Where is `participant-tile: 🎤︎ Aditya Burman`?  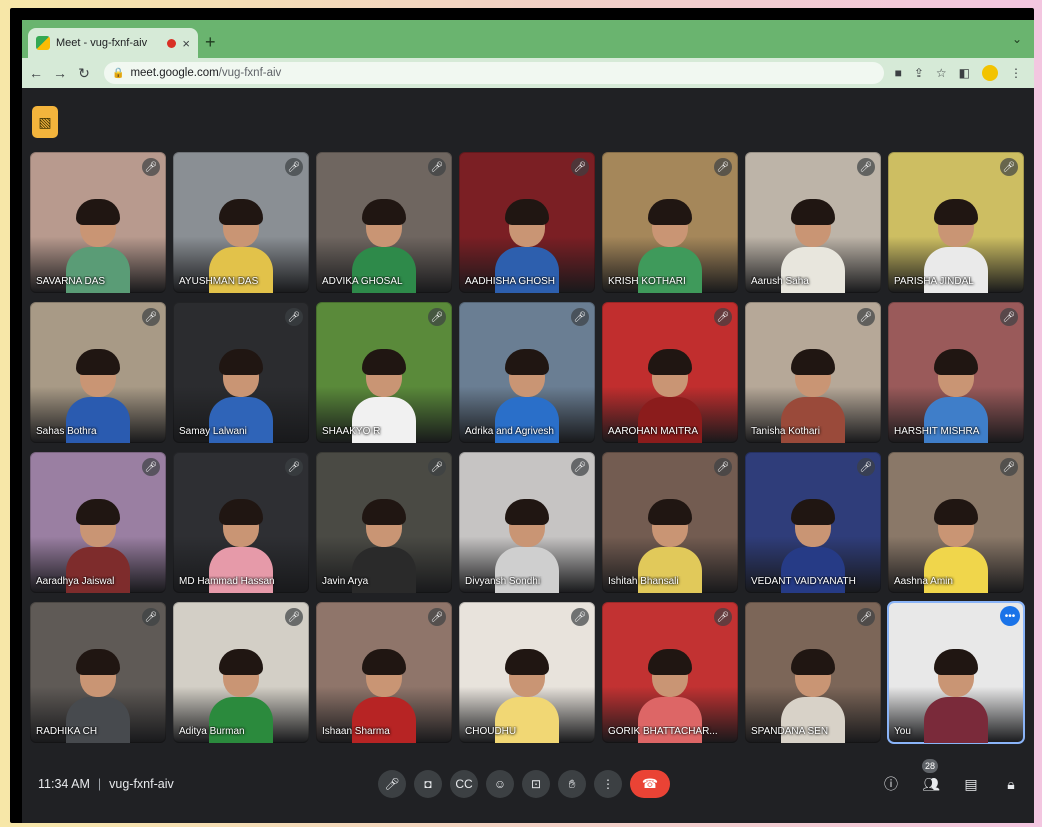 participant-tile: 🎤︎ Aditya Burman is located at coordinates (241, 672).